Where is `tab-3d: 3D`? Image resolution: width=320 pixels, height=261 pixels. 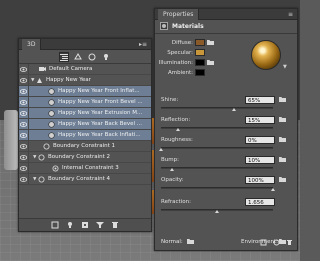
tab-3d: 3D is located at coordinates (32, 44).